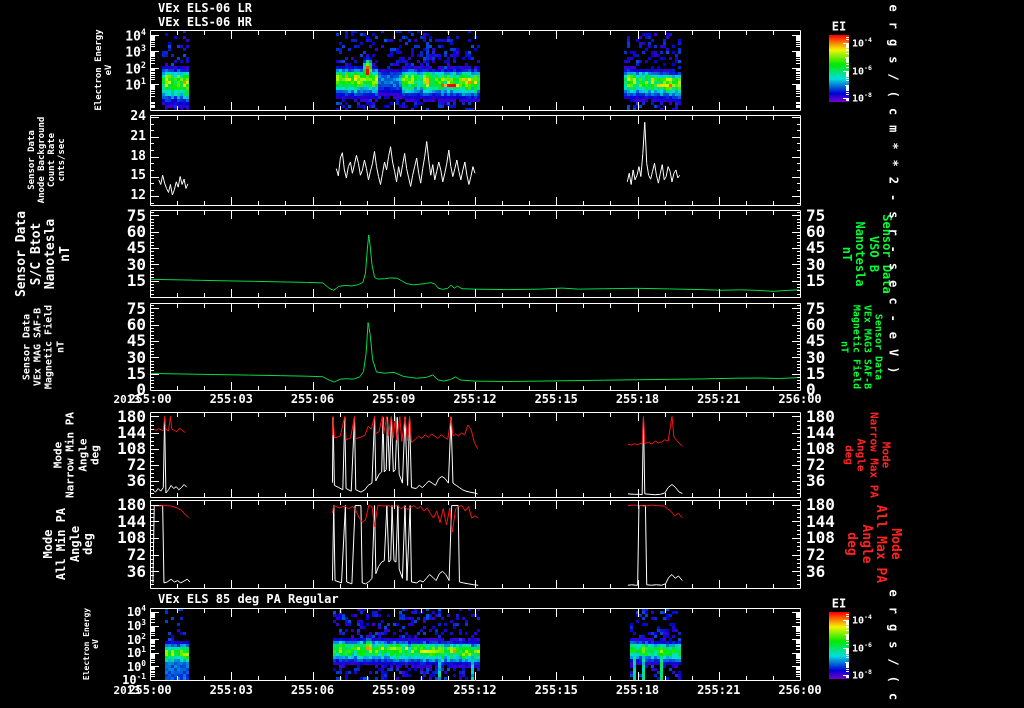  I want to click on panel-3-canvas, so click(475, 254).